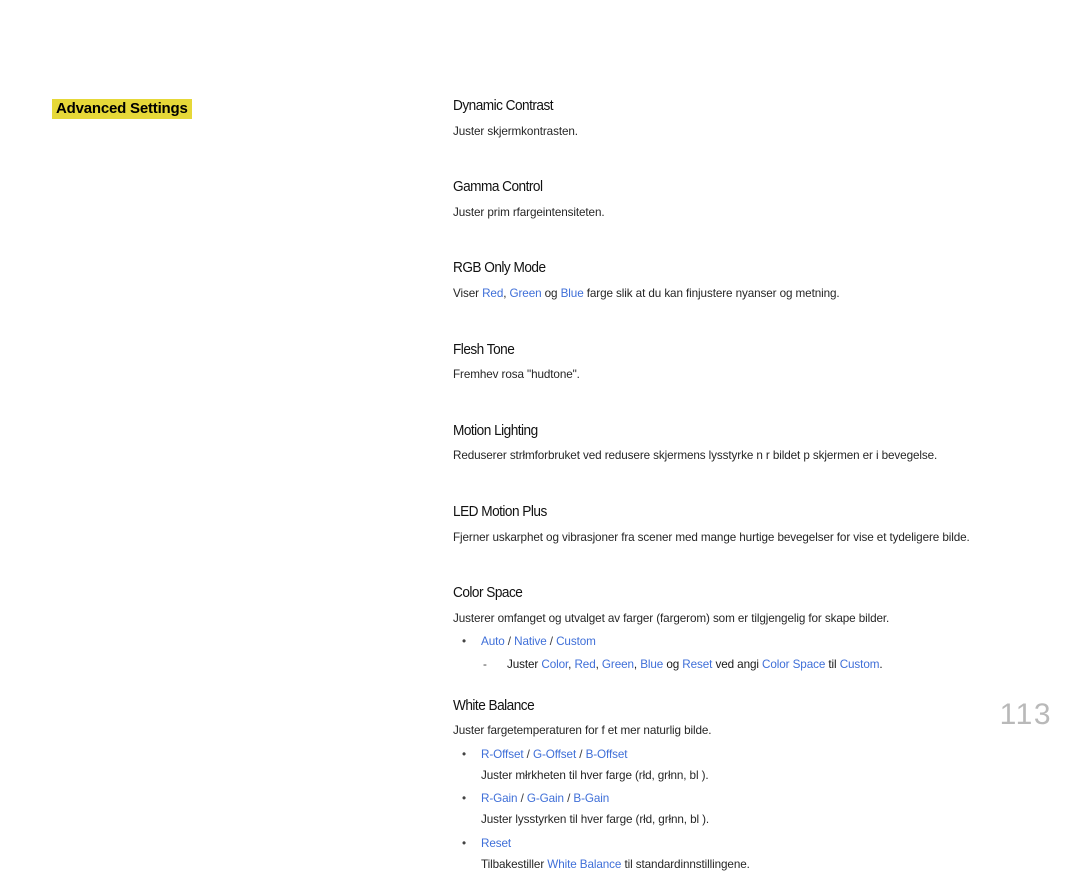  I want to click on option-r-gain: R-Gain, so click(499, 798).